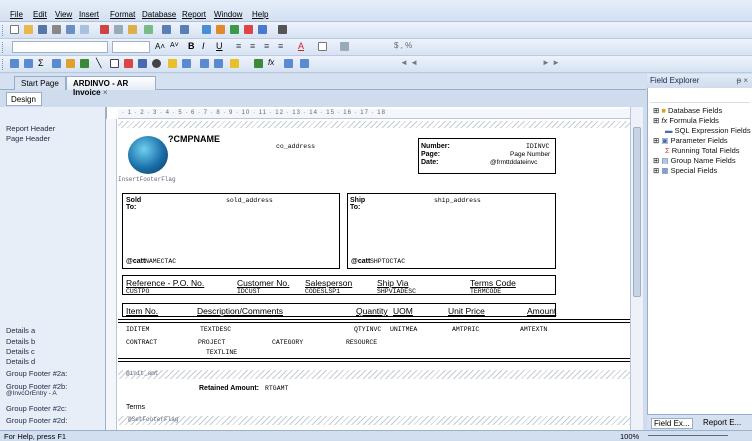 This screenshot has width=752, height=441. Describe the element at coordinates (287, 342) in the screenshot. I see `category-field: CATEGORY` at that location.